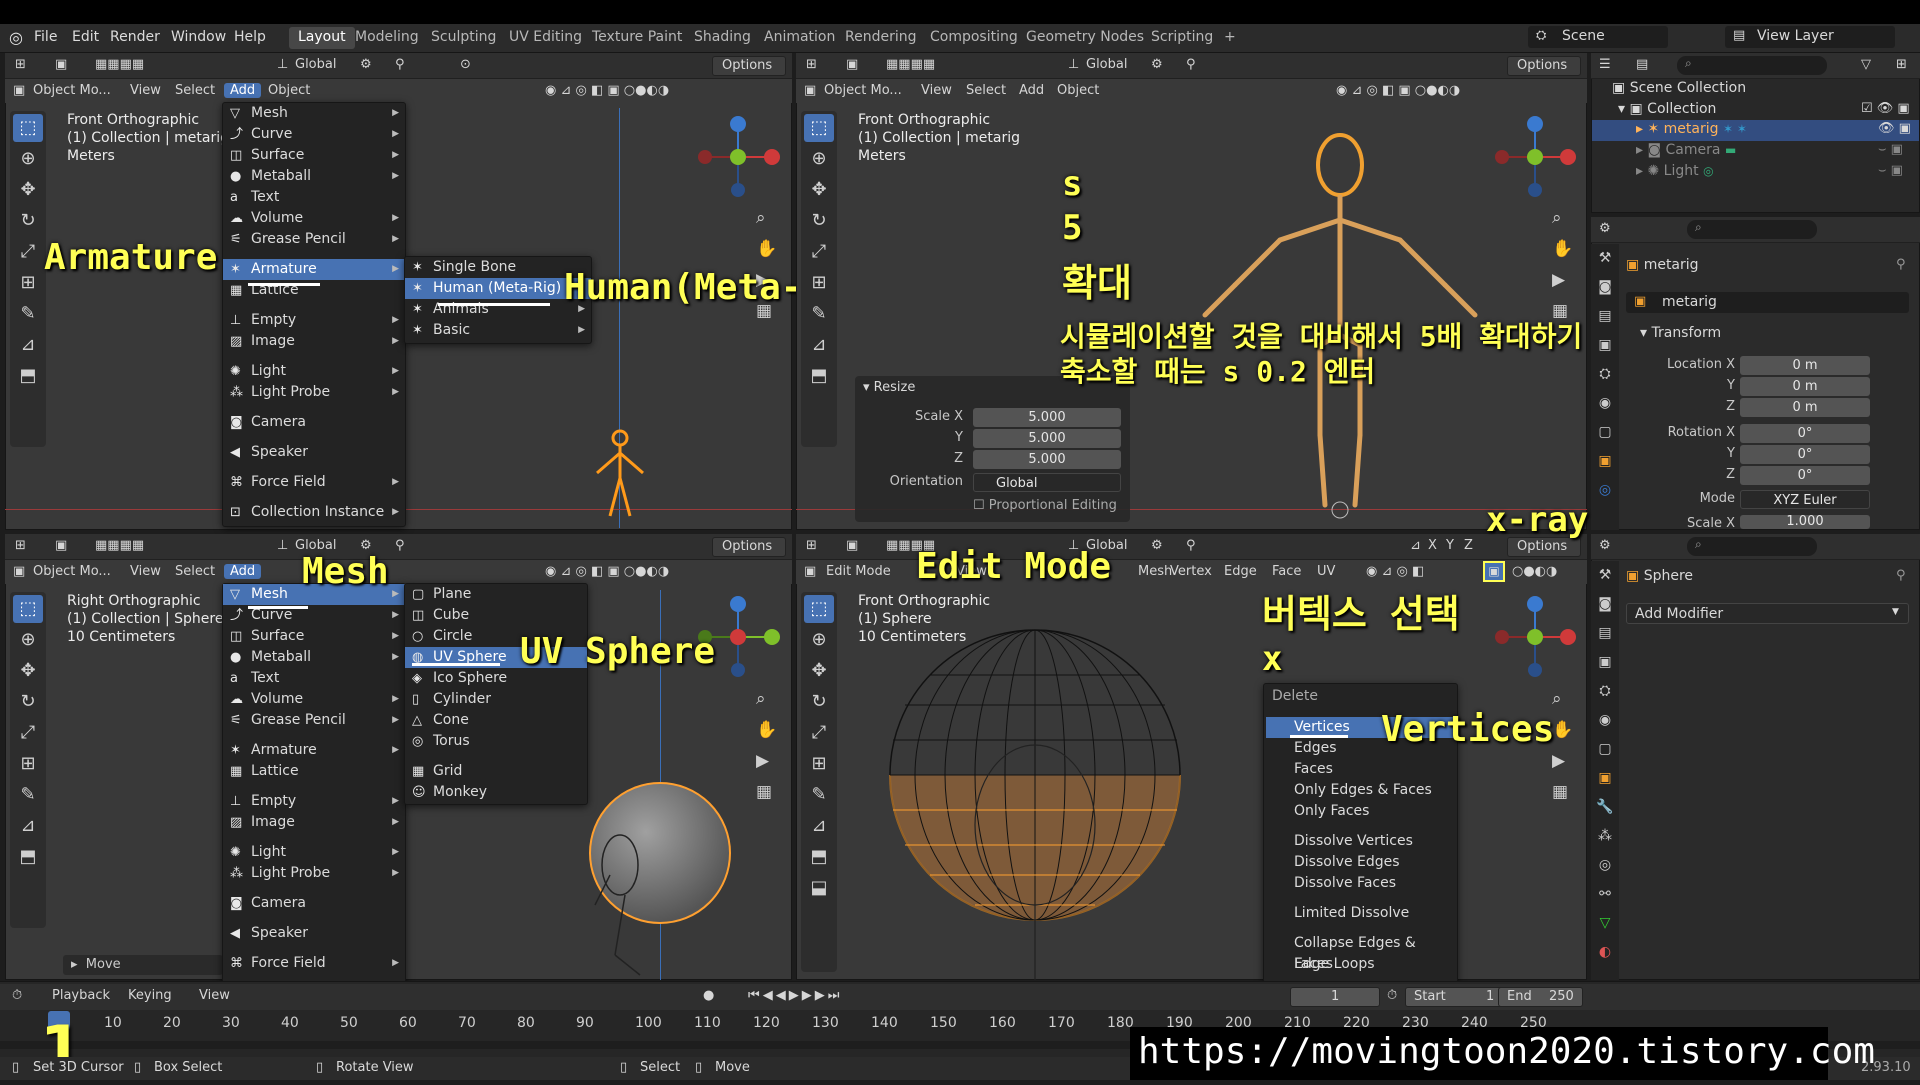 The width and height of the screenshot is (1920, 1085). What do you see at coordinates (1191, 571) in the screenshot?
I see `vertex-menu: Vertex` at bounding box center [1191, 571].